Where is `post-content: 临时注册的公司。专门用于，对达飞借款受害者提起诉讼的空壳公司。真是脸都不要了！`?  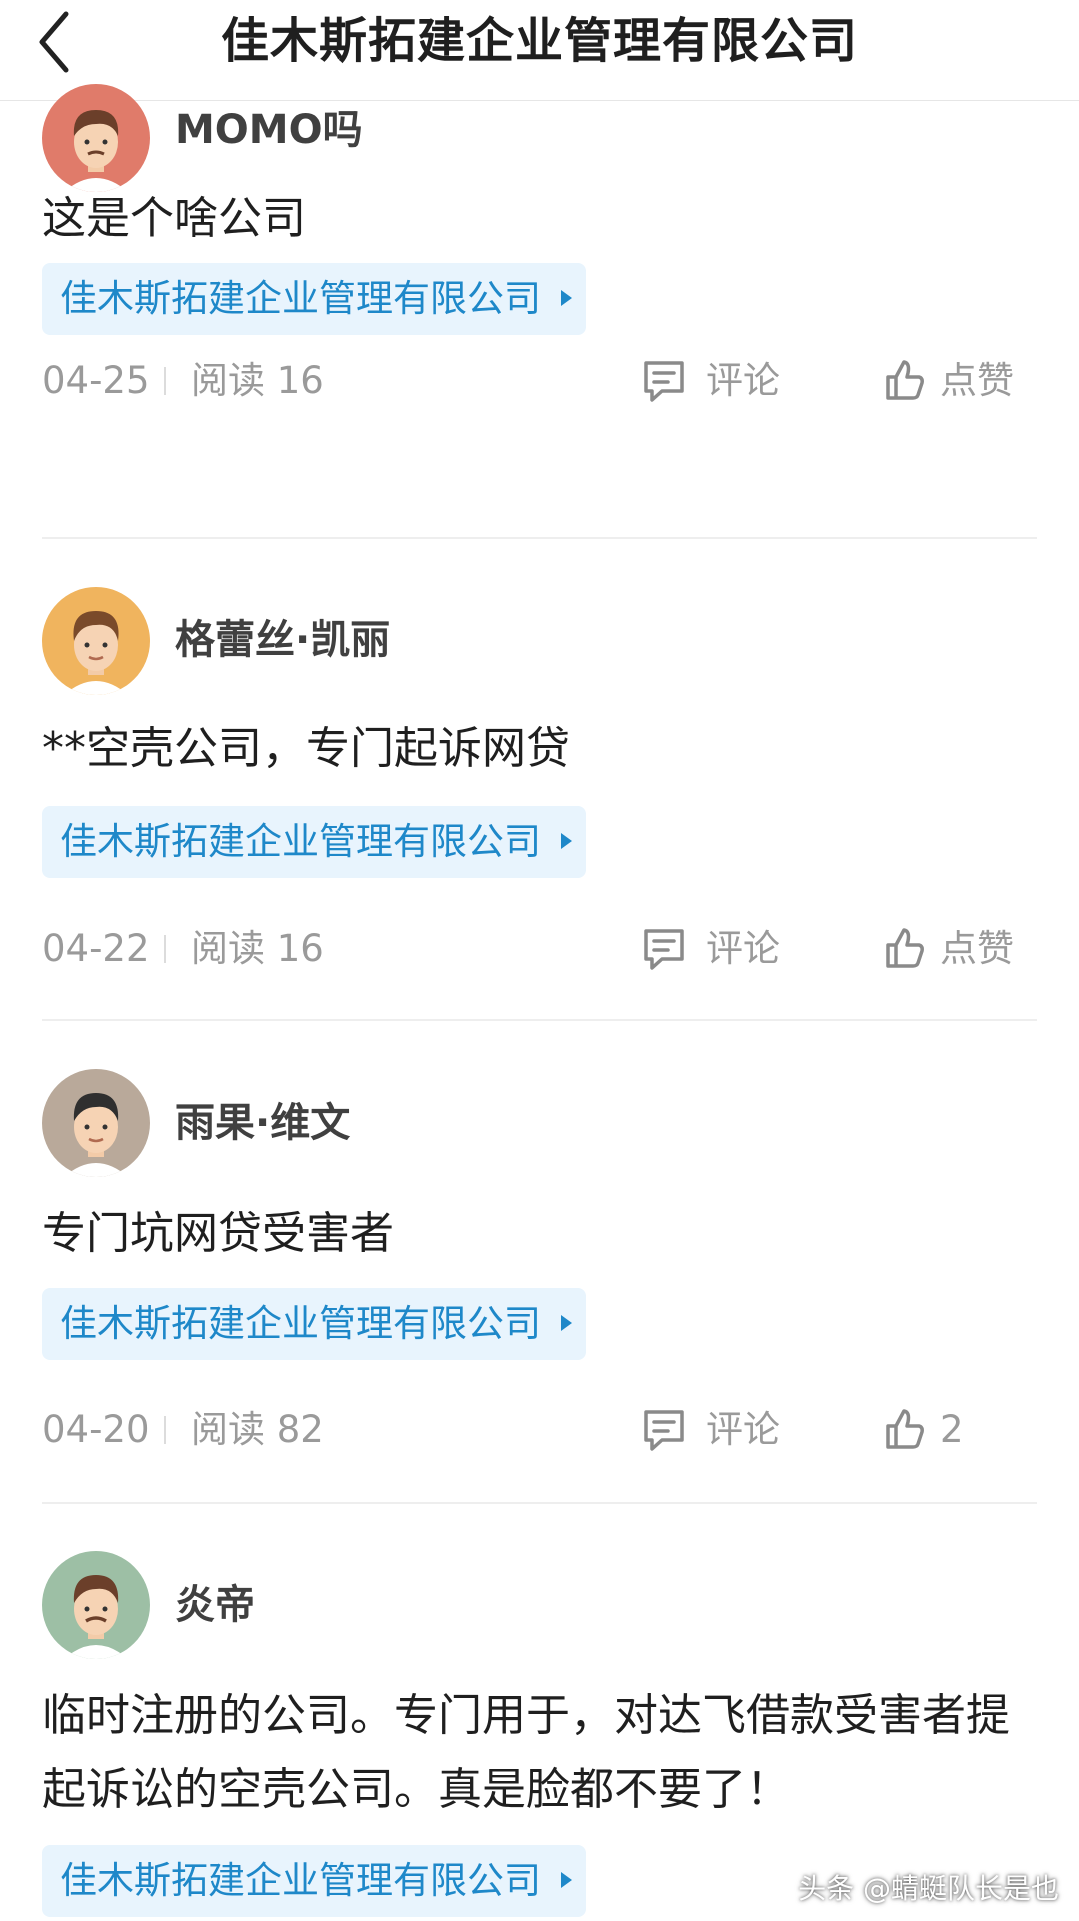
post-content: 临时注册的公司。专门用于，对达飞借款受害者提起诉讼的空壳公司。真是脸都不要了！ is located at coordinates (526, 1752).